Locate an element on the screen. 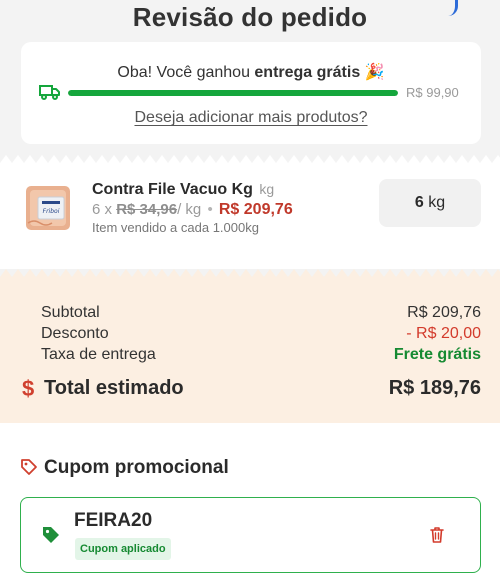 Image resolution: width=500 pixels, height=587 pixels. shipping-progress-bar is located at coordinates (233, 93).